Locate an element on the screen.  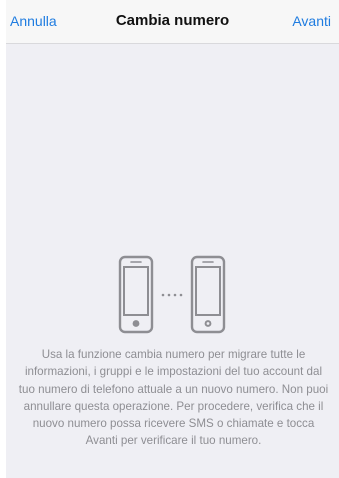
navigation-bar: Annulla Cambia numero Avanti is located at coordinates (172, 22).